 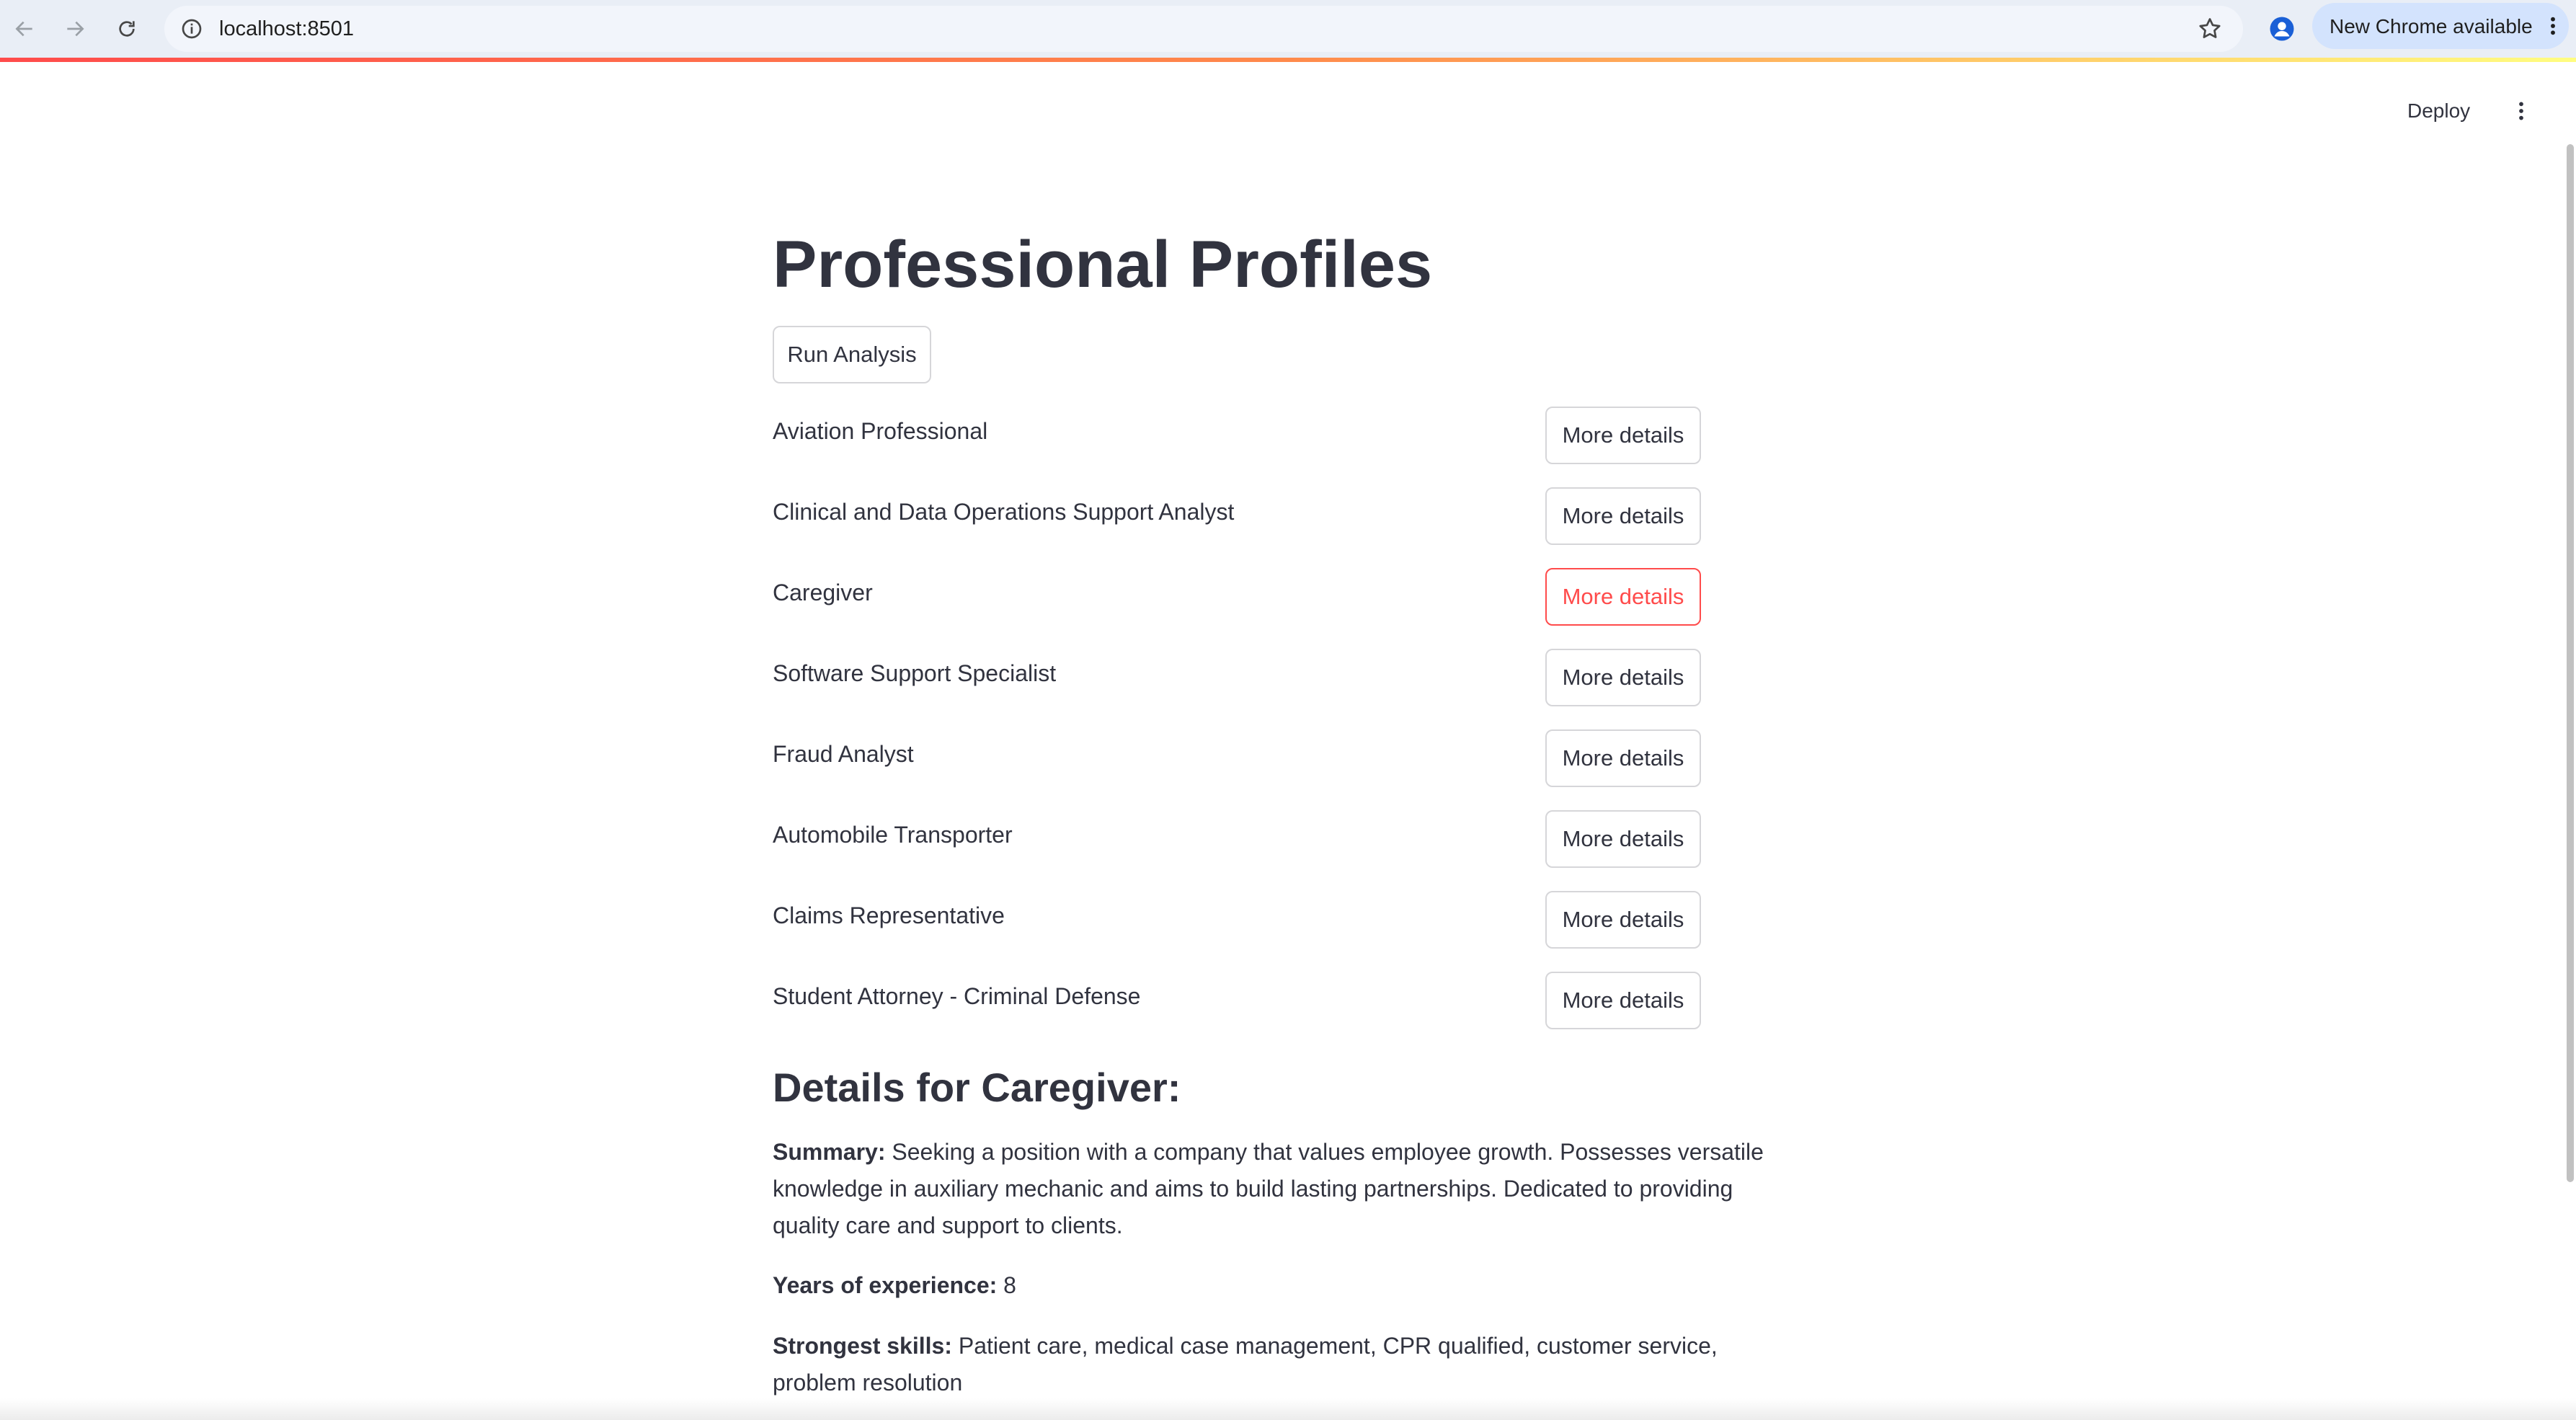 What do you see at coordinates (1203, 29) in the screenshot?
I see `address-bar: localhost:8501` at bounding box center [1203, 29].